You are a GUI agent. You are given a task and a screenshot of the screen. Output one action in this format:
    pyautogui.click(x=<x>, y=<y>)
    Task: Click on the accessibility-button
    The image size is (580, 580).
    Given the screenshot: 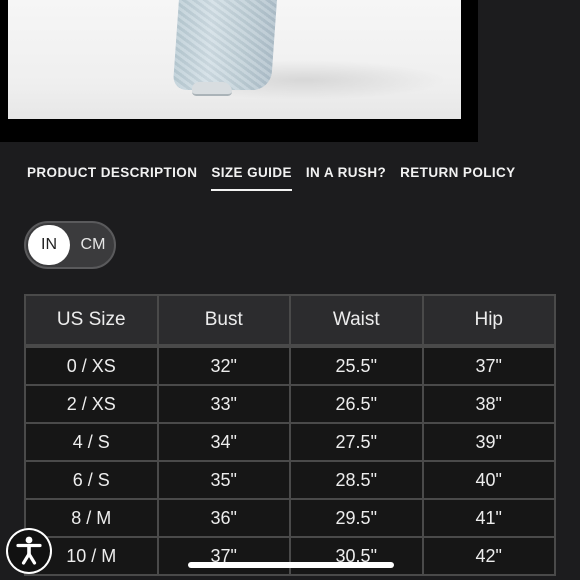 What is the action you would take?
    pyautogui.click(x=29, y=551)
    